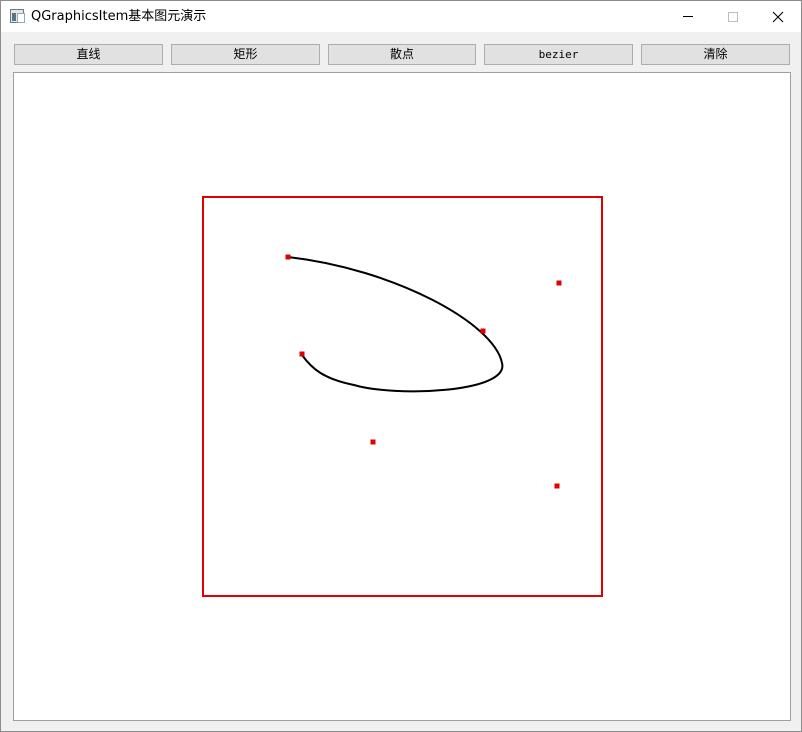  Describe the element at coordinates (245, 54) in the screenshot. I see `rect-button: 矩形` at that location.